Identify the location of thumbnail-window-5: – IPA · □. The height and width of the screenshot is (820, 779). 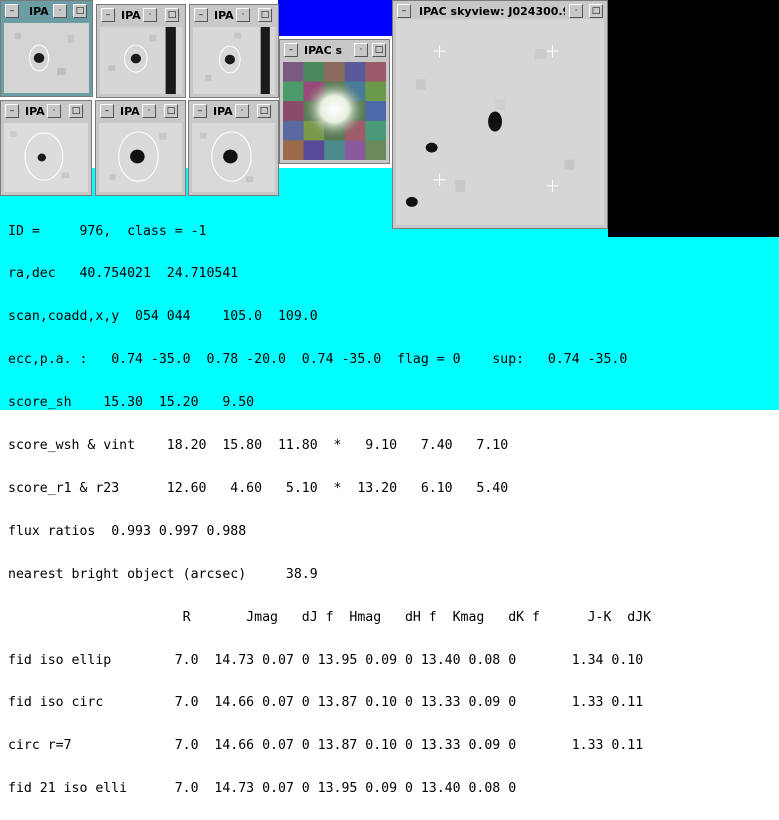
(140, 148).